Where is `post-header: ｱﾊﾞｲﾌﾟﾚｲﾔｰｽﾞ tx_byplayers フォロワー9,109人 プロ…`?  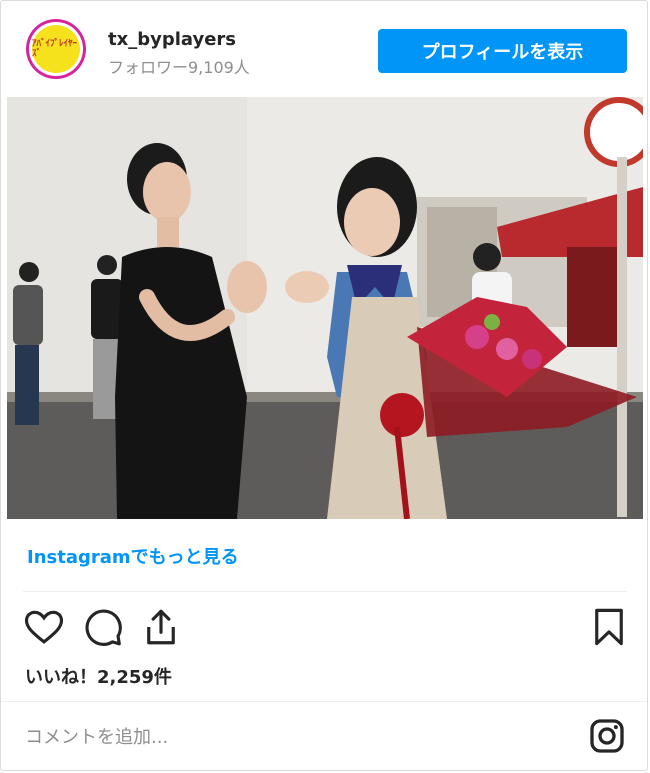 post-header: ｱﾊﾞｲﾌﾟﾚｲﾔｰｽﾞ tx_byplayers フォロワー9,109人 プロ… is located at coordinates (324, 48).